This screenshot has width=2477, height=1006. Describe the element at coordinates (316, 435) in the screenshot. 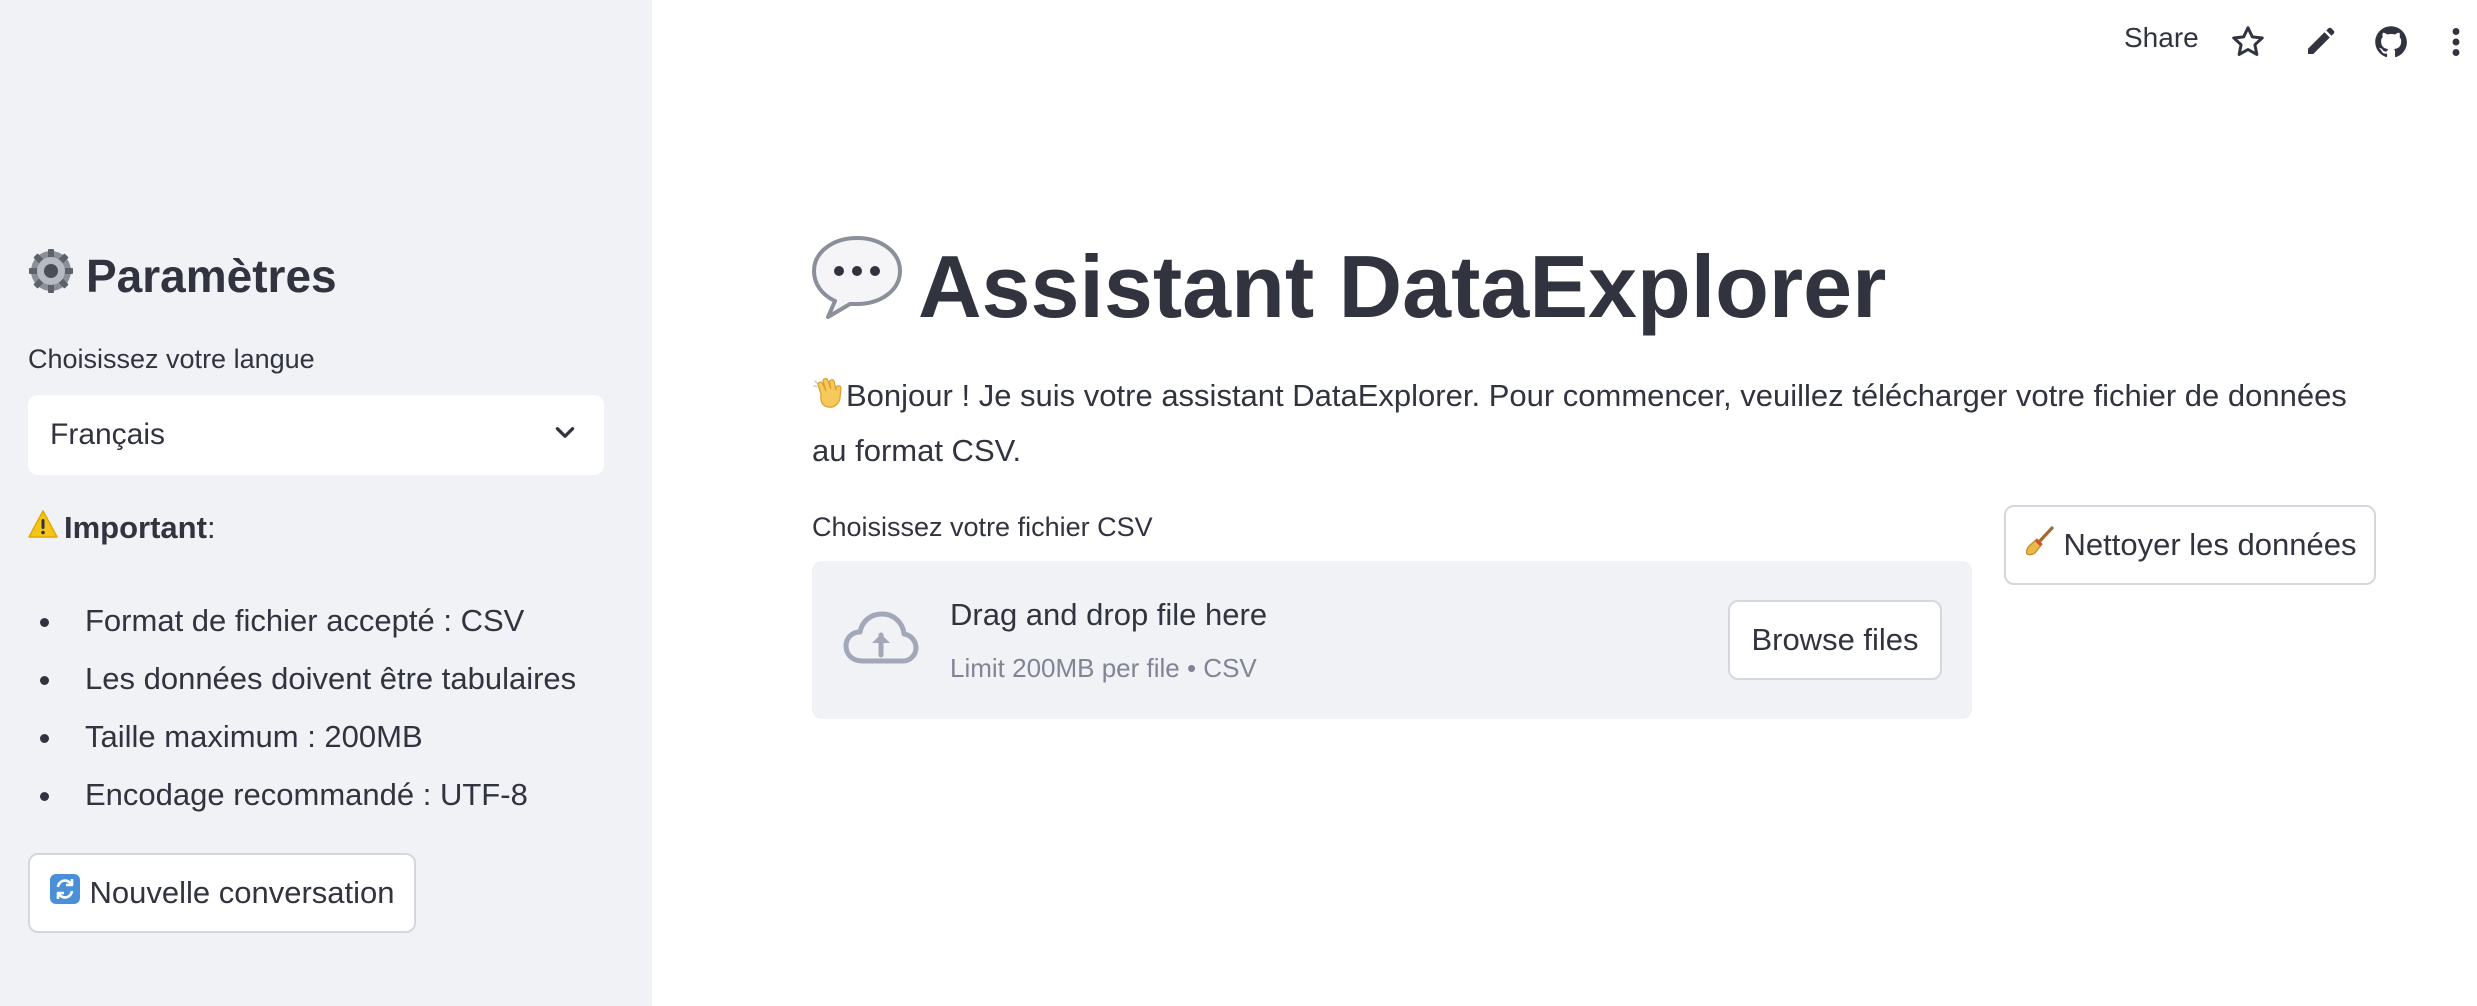

I see `language-select: Français` at that location.